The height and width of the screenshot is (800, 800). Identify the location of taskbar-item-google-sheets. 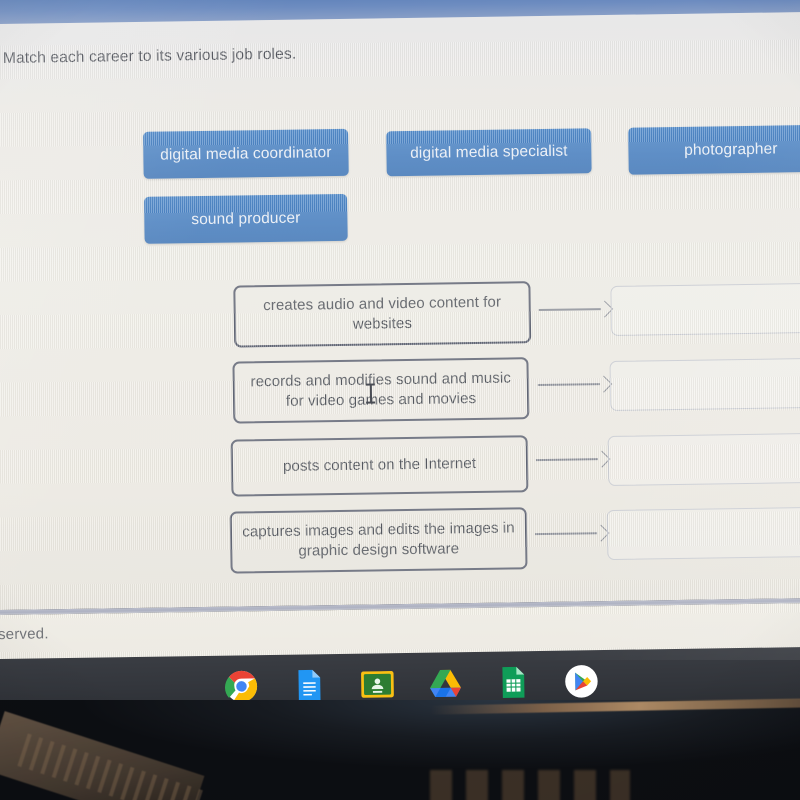
(513, 682).